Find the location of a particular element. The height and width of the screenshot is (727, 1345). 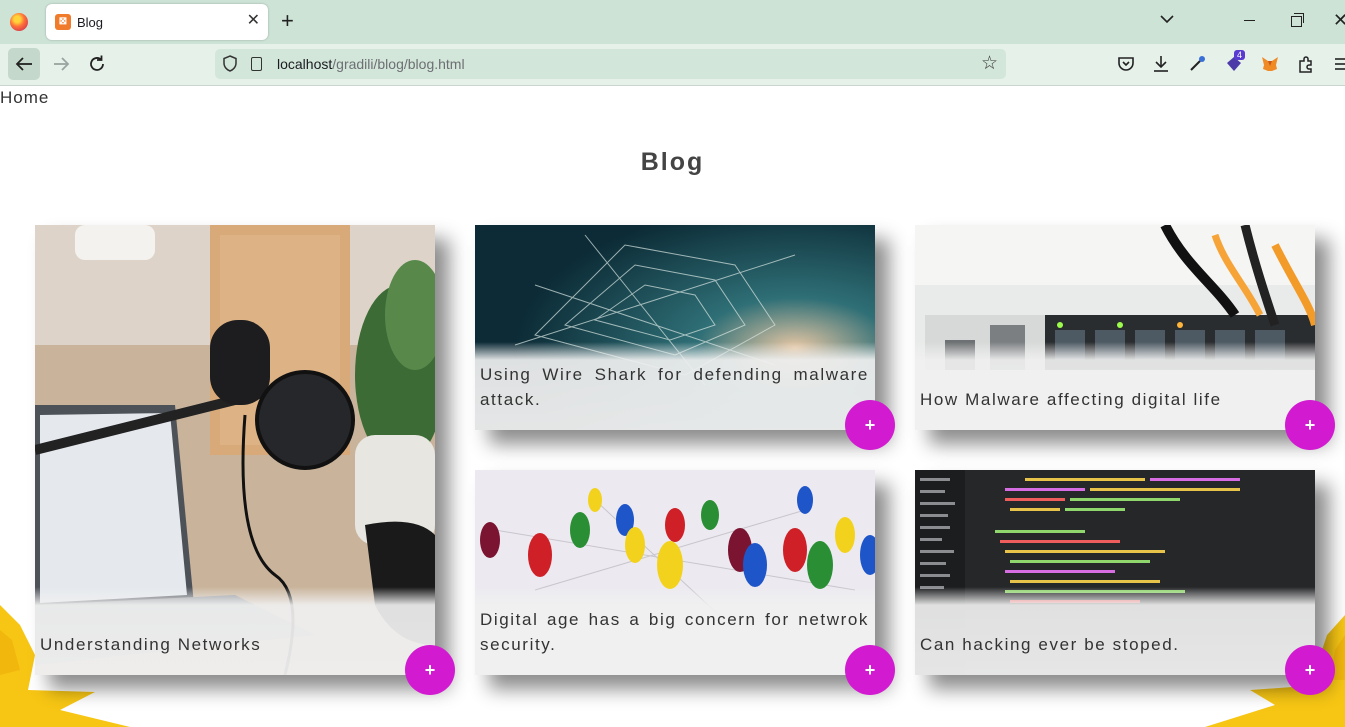

pocket-icon is located at coordinates (1126, 64).